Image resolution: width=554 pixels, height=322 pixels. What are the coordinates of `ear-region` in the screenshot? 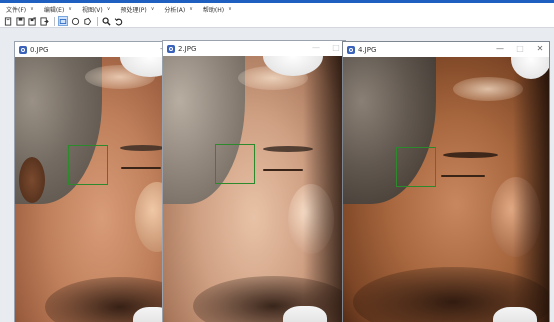 It's located at (32, 180).